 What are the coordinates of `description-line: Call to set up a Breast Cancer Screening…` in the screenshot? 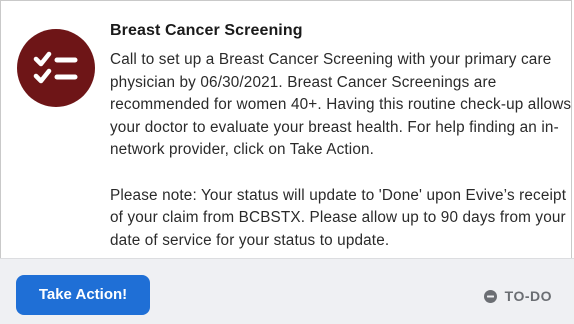 It's located at (331, 59).